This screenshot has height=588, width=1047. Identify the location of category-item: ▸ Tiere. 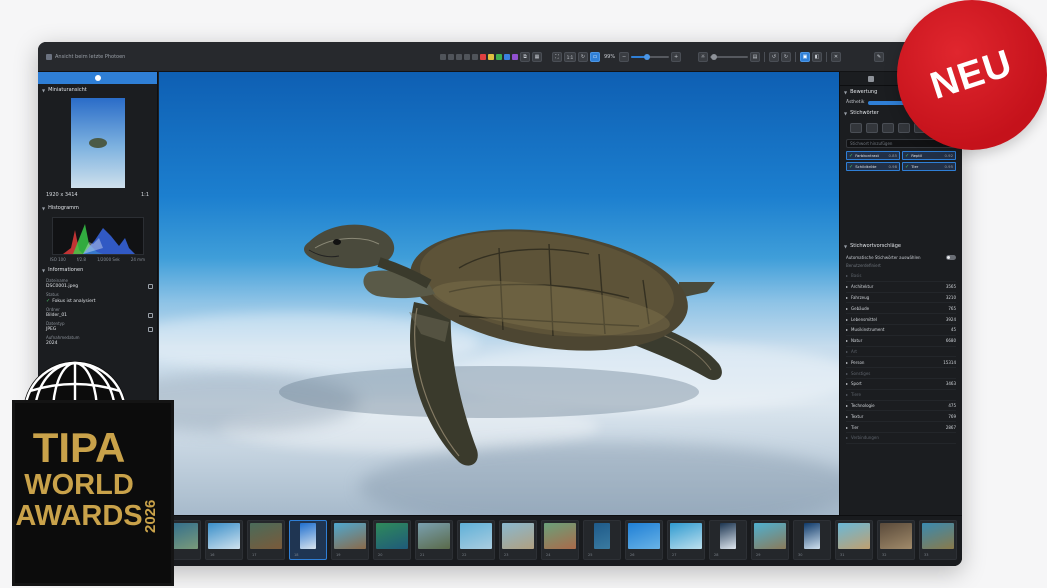
(901, 395).